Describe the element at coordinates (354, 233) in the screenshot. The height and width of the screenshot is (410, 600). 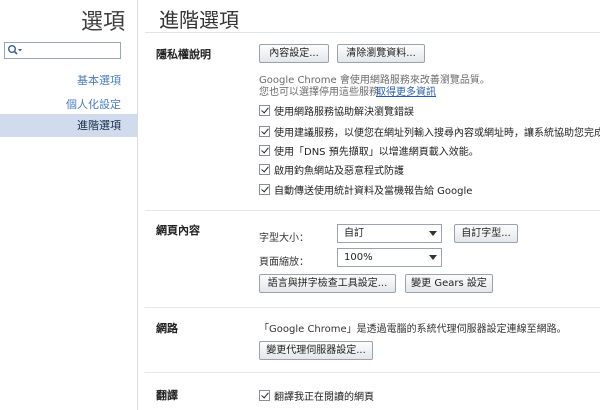
I see `font-size-value: 自訂` at that location.